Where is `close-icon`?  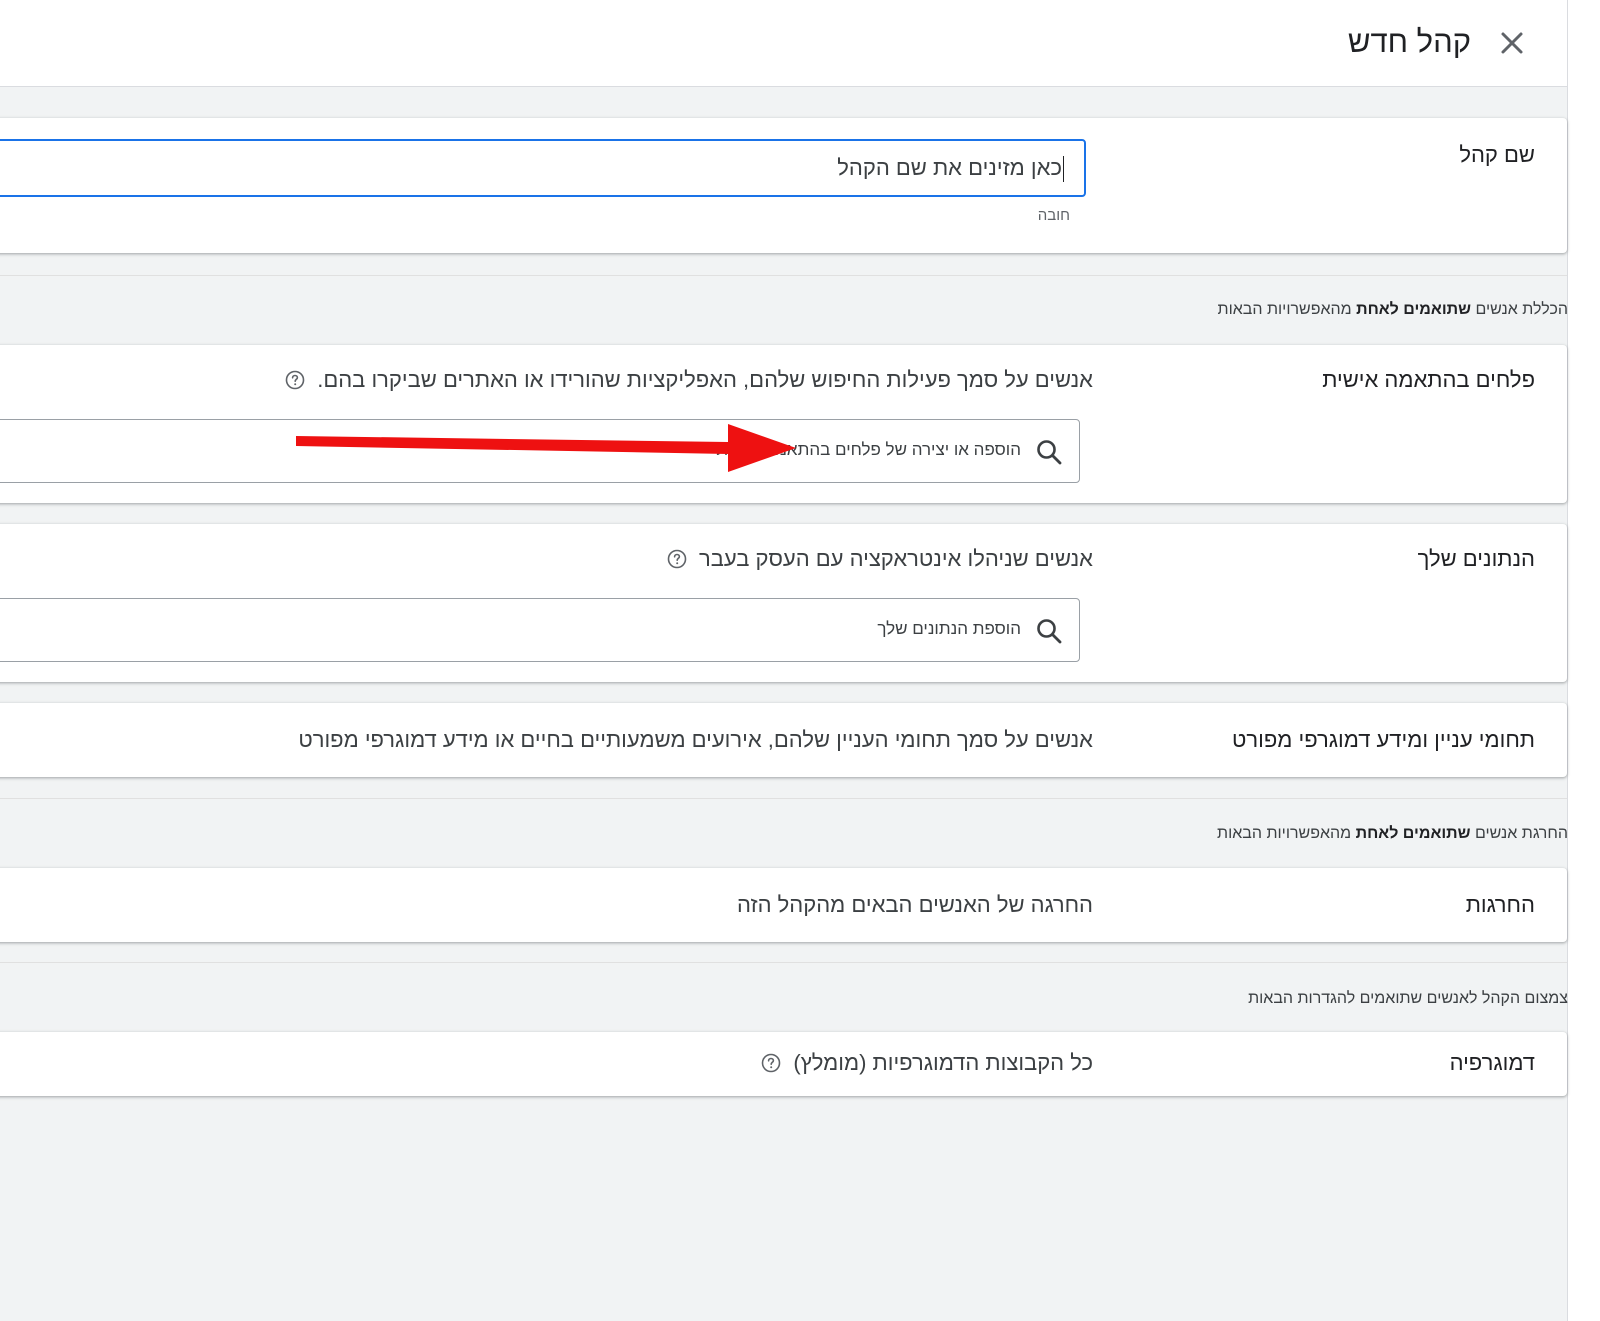
close-icon is located at coordinates (1512, 43).